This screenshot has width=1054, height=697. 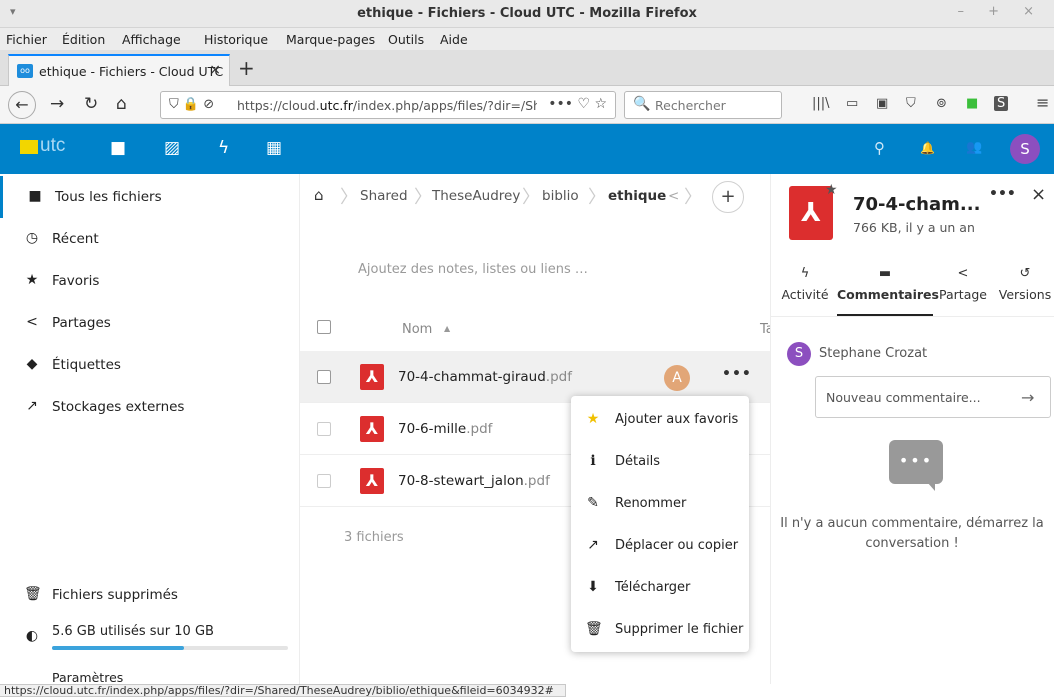 What do you see at coordinates (150, 239) in the screenshot?
I see `sidebar-item-recent: ◷ Récent` at bounding box center [150, 239].